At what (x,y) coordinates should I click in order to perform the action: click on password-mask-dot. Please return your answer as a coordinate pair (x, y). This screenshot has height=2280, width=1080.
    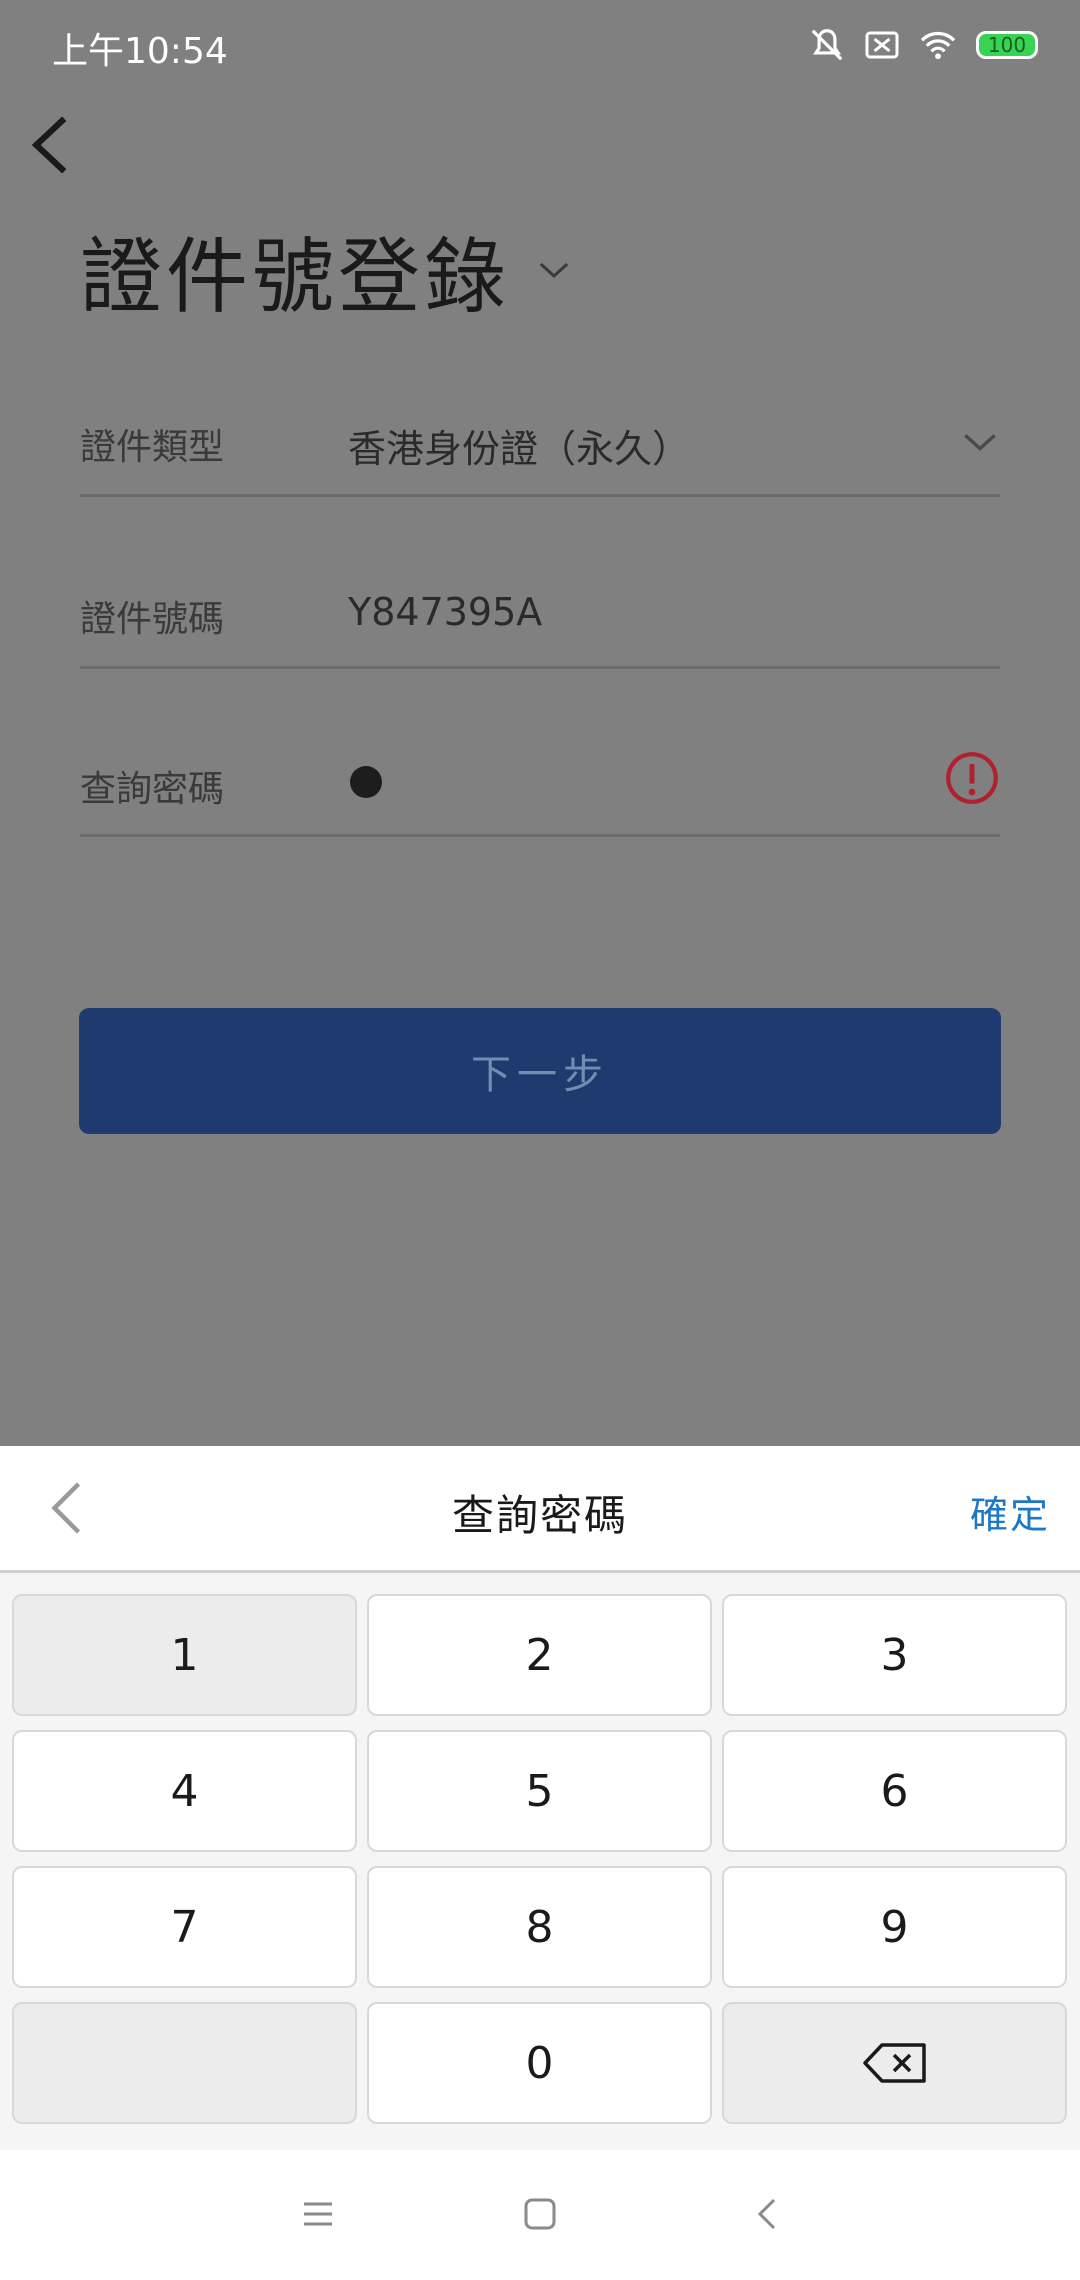
    Looking at the image, I should click on (366, 782).